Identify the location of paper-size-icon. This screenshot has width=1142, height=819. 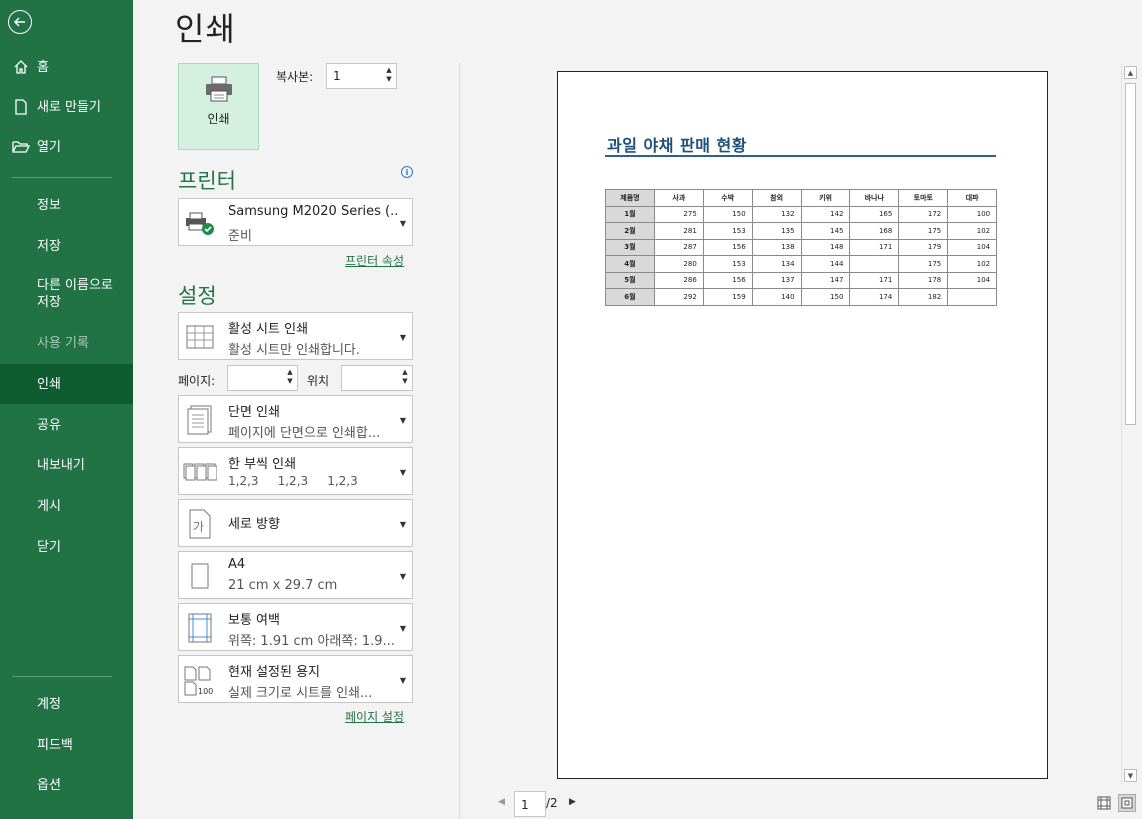
(200, 576).